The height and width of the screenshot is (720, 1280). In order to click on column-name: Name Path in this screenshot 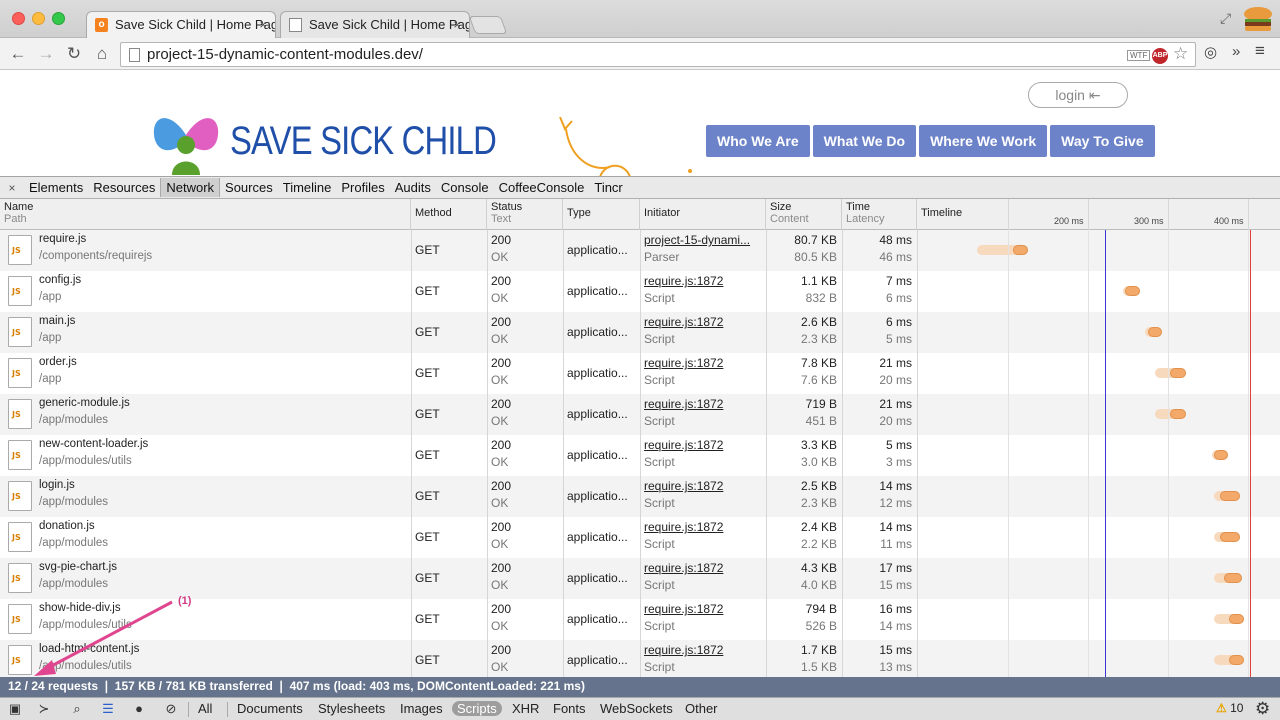, I will do `click(205, 214)`.